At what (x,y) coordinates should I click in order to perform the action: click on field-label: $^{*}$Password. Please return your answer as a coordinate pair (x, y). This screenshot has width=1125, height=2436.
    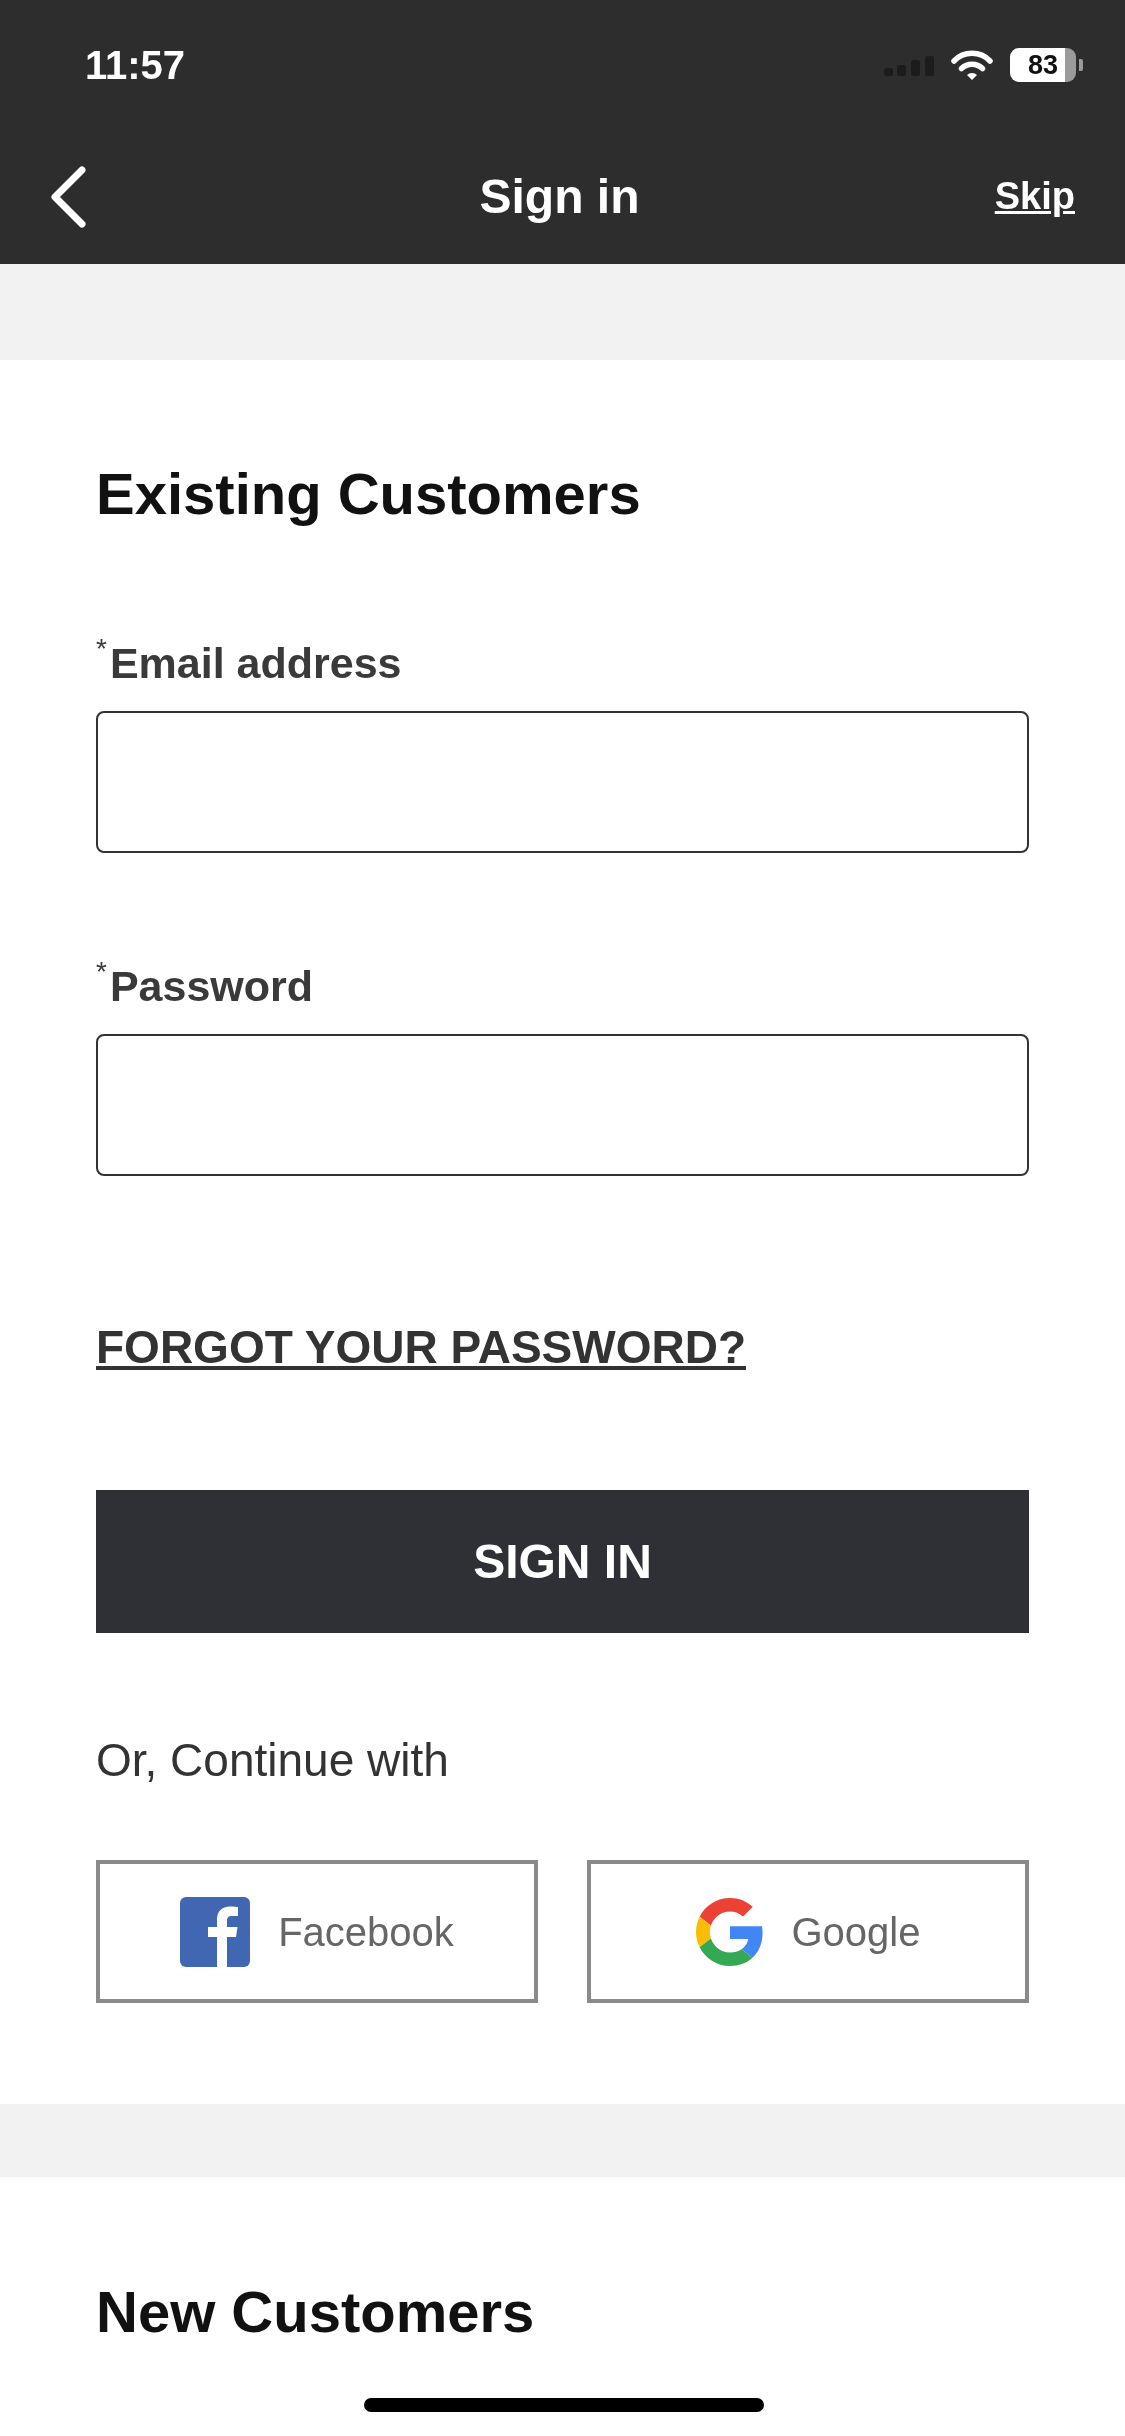
    Looking at the image, I should click on (205, 985).